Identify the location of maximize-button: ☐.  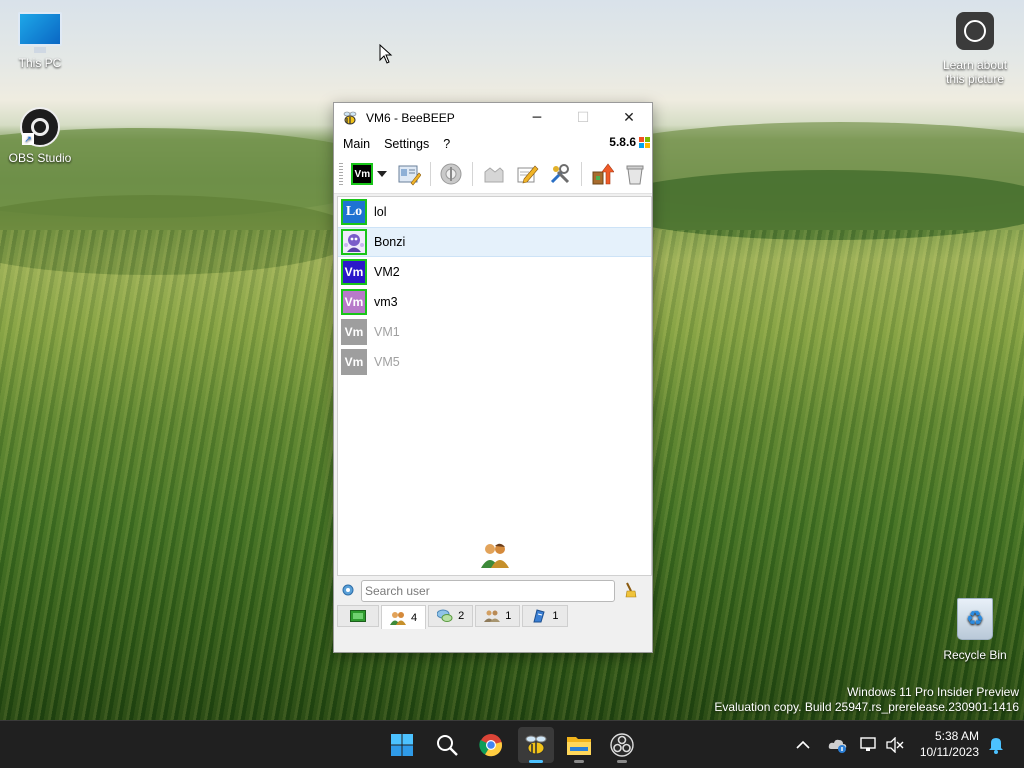
(583, 118).